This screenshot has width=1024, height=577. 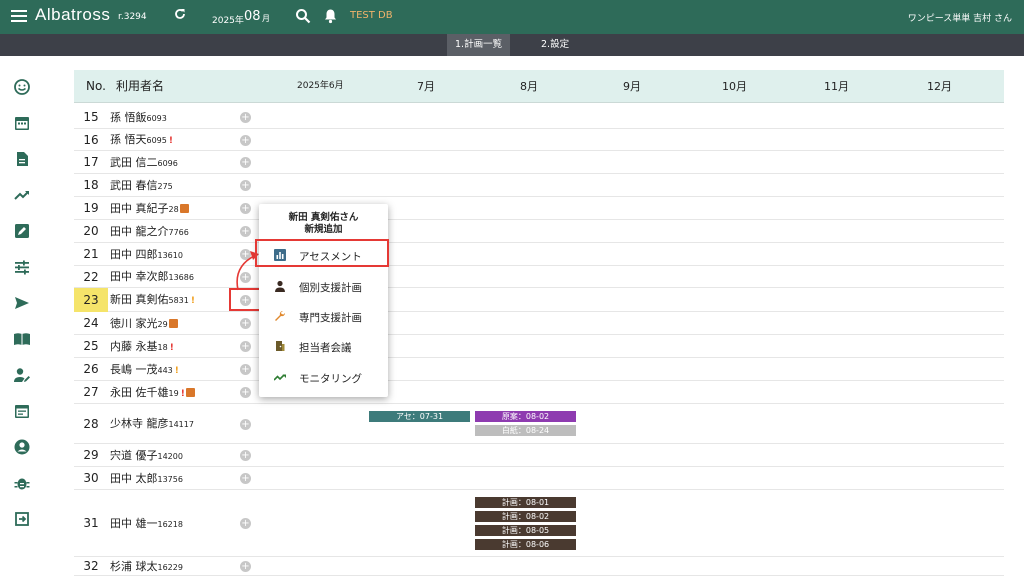 I want to click on user-name-cell: 少林寺 龍彦14117, so click(x=152, y=424).